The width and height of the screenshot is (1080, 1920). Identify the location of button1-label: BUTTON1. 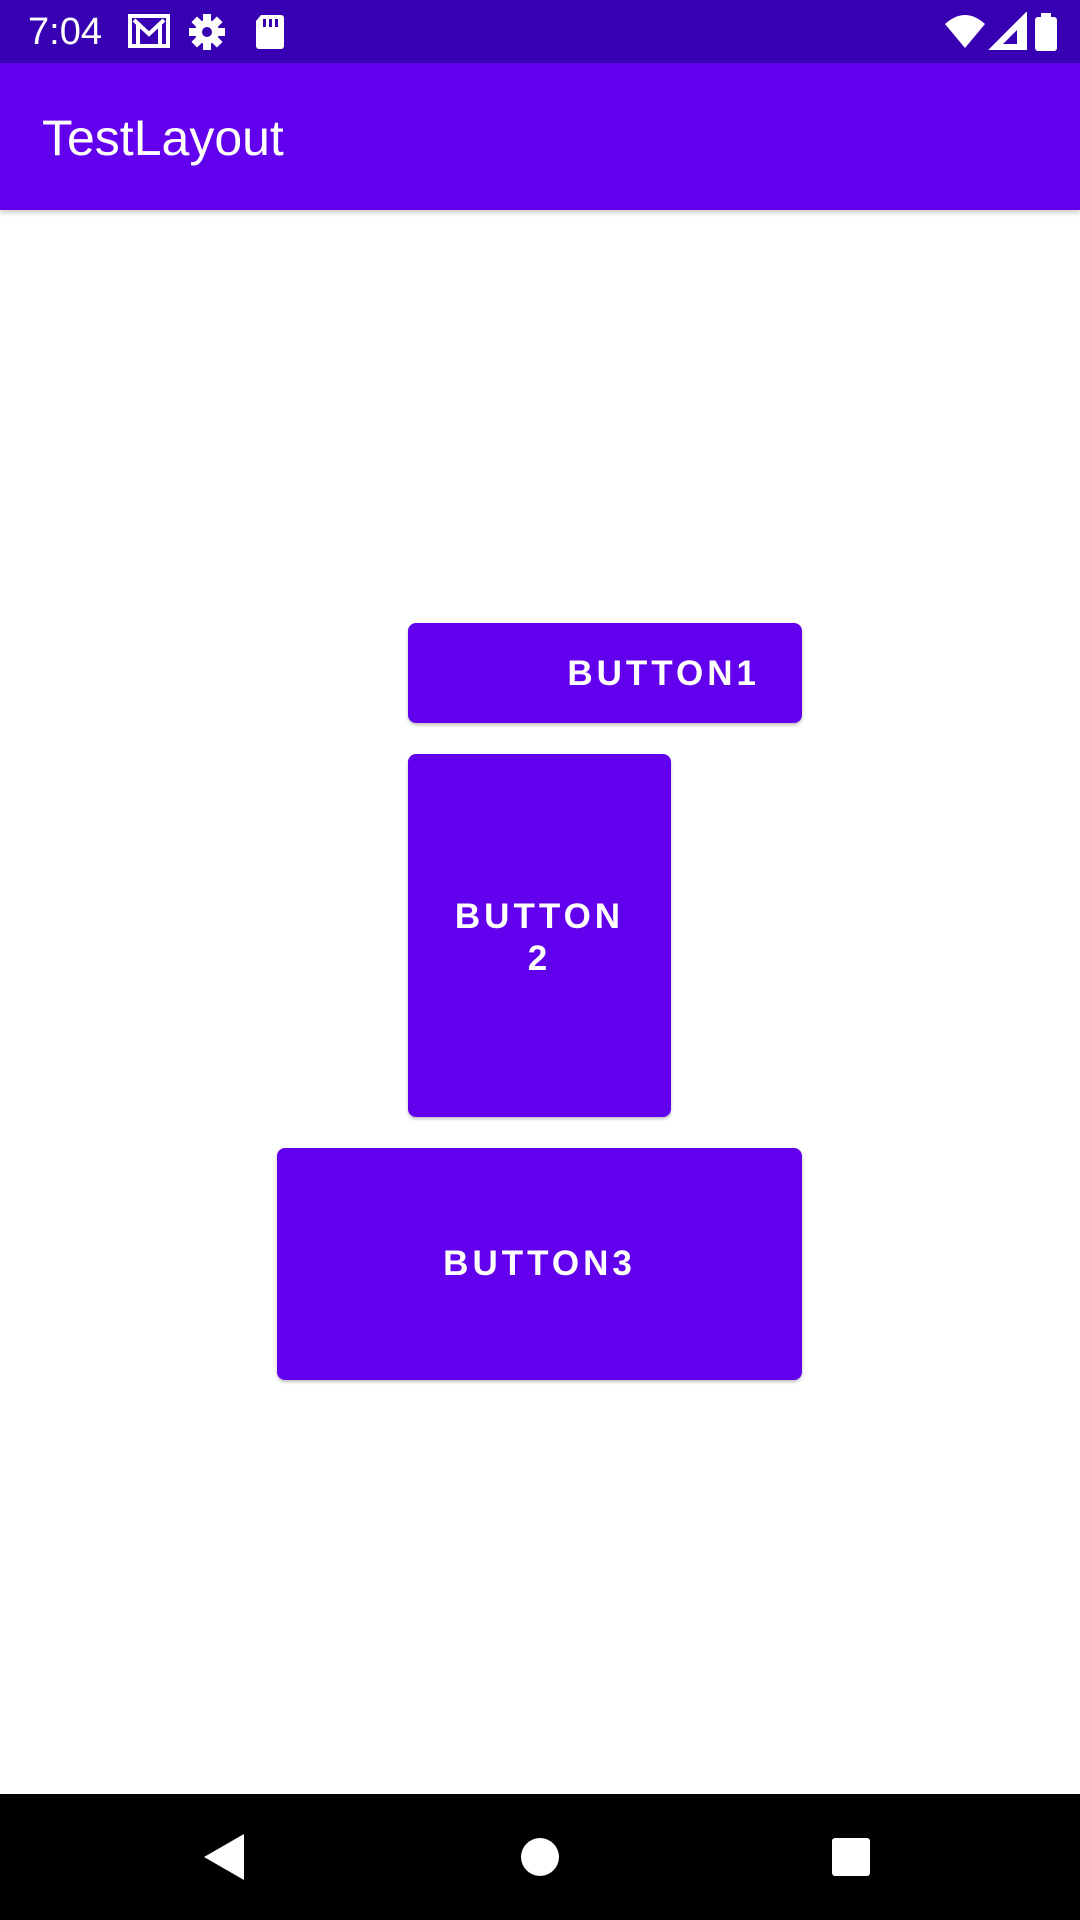
(663, 673).